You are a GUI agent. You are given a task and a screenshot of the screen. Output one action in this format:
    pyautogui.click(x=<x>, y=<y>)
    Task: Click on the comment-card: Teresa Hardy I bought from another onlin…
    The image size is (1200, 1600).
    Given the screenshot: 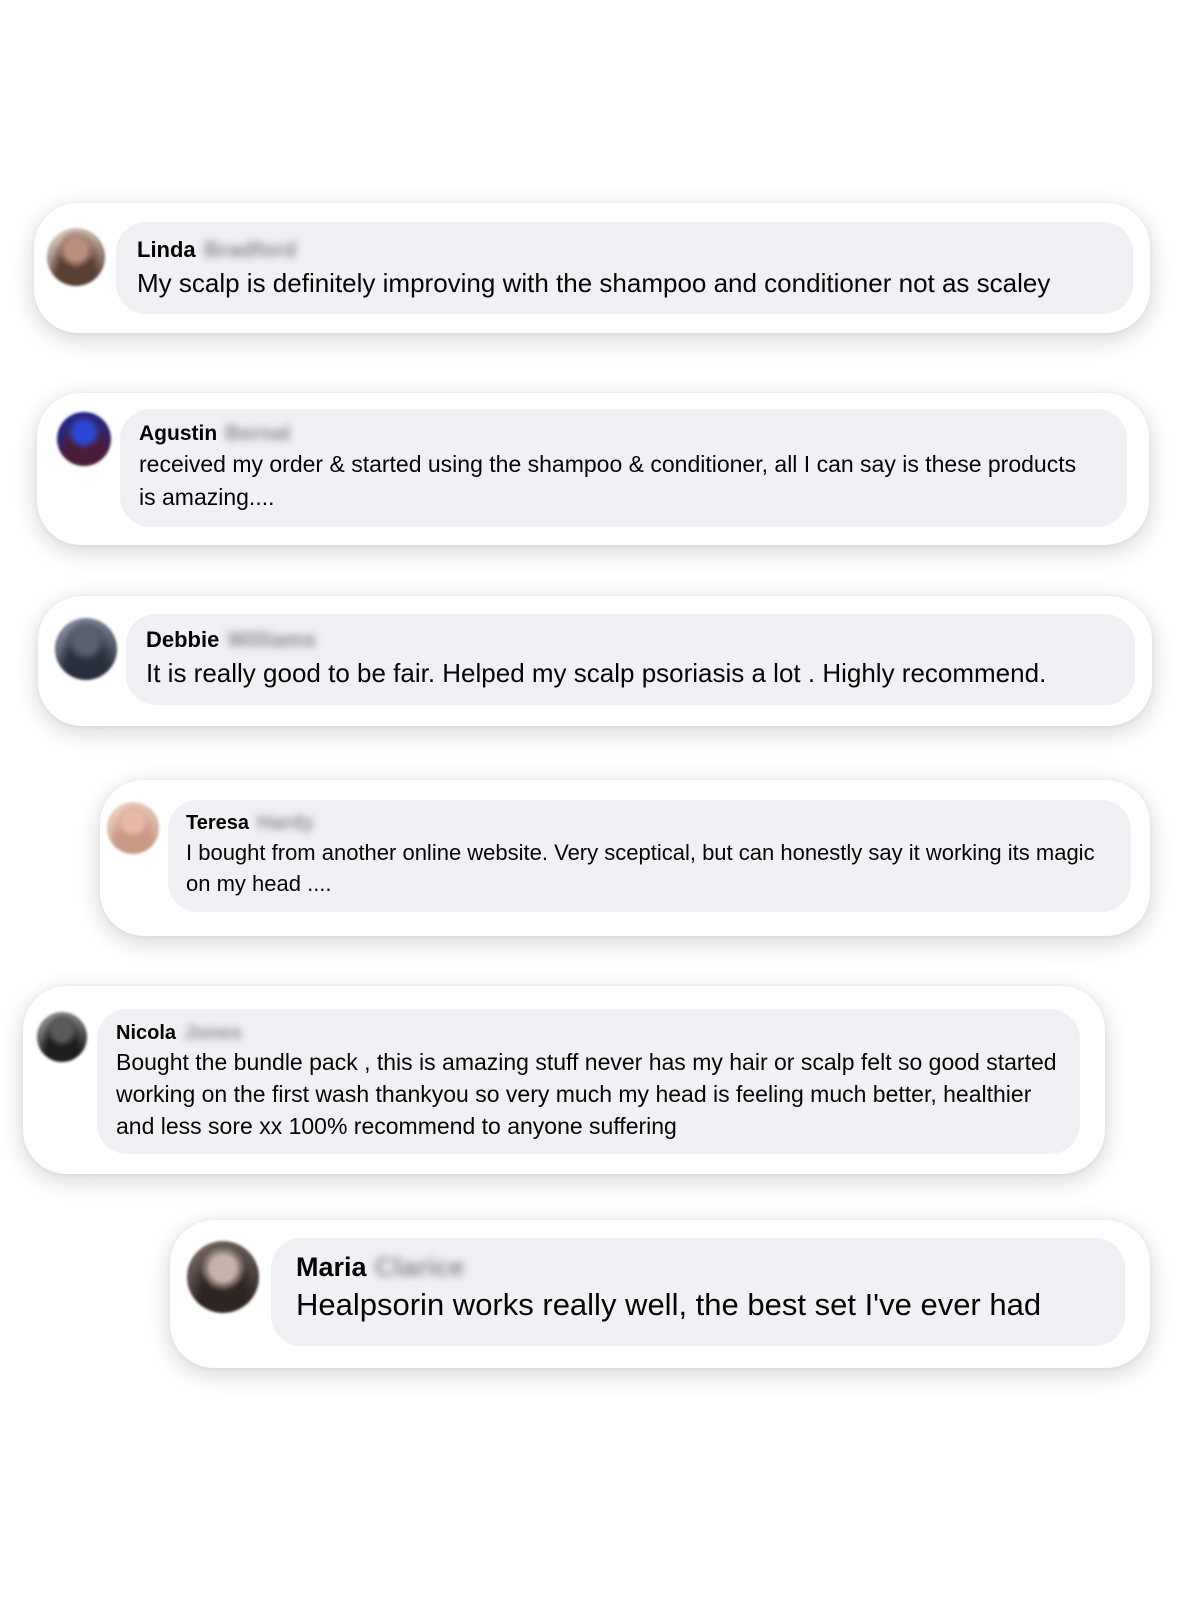 What is the action you would take?
    pyautogui.click(x=625, y=858)
    